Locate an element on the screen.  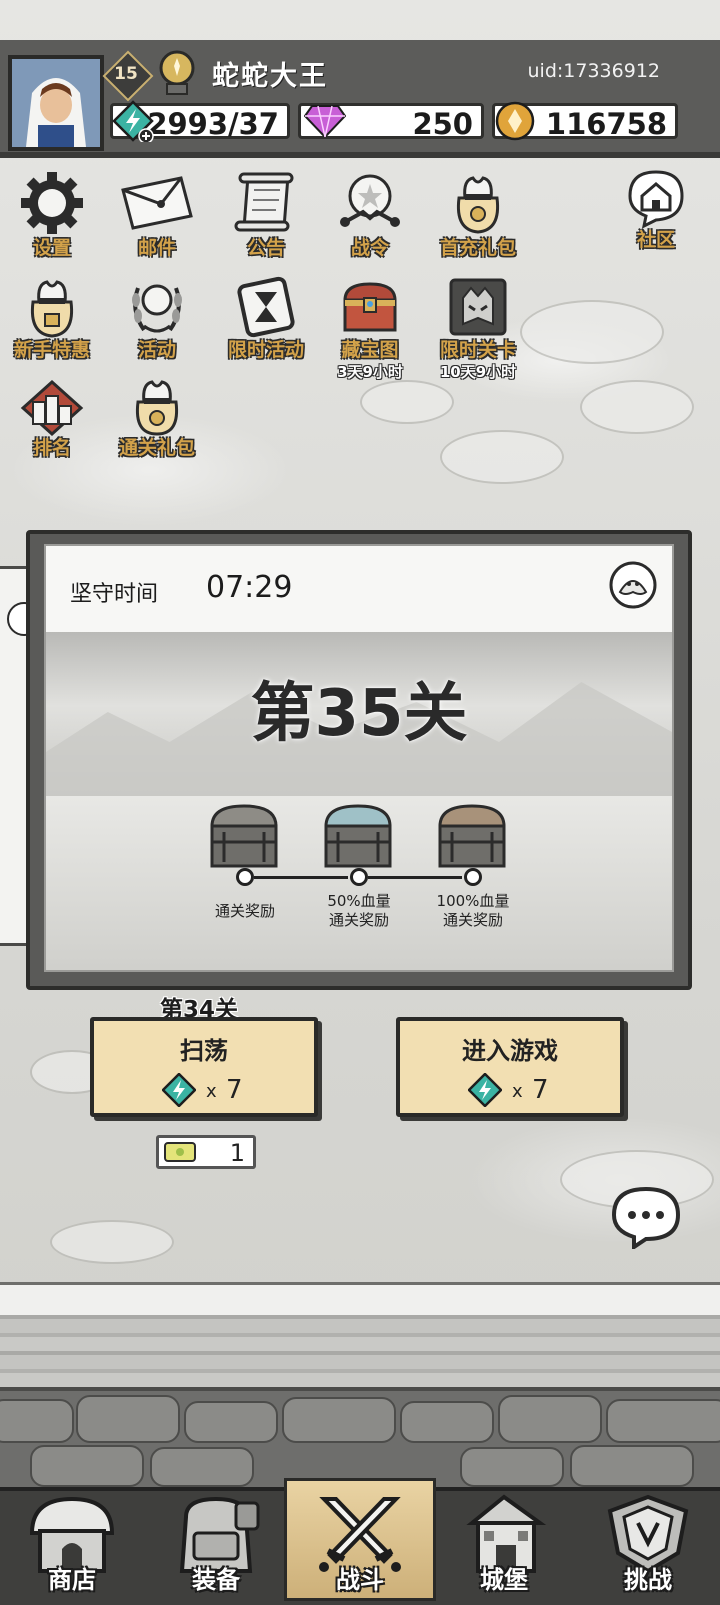
events-button: 活动 is located at coordinates (157, 319).